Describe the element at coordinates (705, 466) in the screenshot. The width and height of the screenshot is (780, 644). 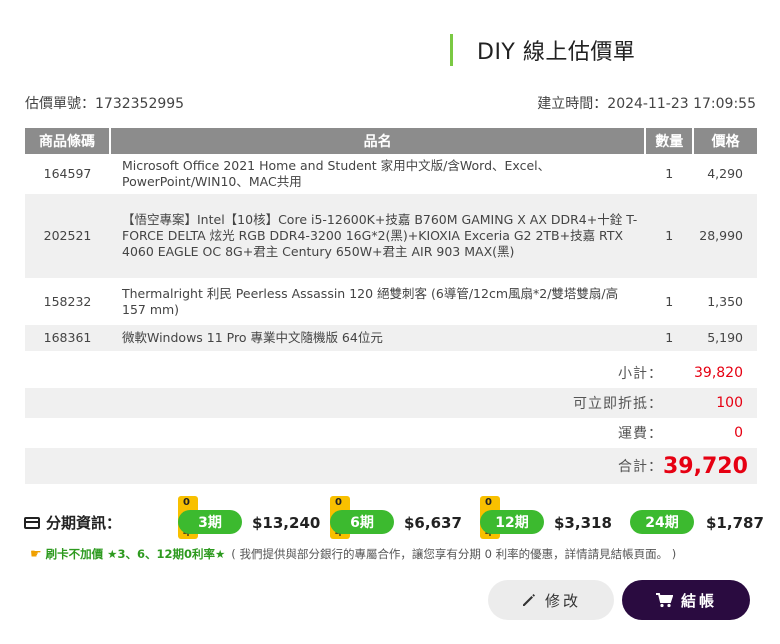
I see `total-value: 39,720` at that location.